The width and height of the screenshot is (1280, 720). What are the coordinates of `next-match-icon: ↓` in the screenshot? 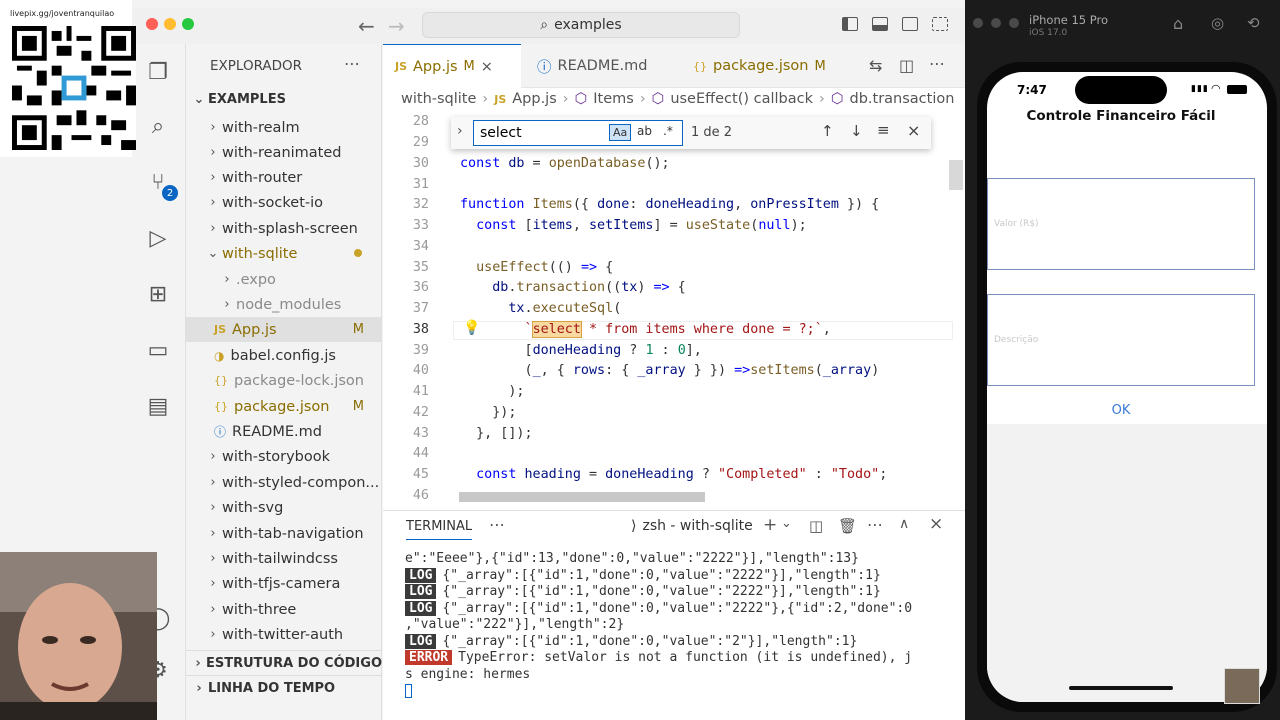 It's located at (856, 131).